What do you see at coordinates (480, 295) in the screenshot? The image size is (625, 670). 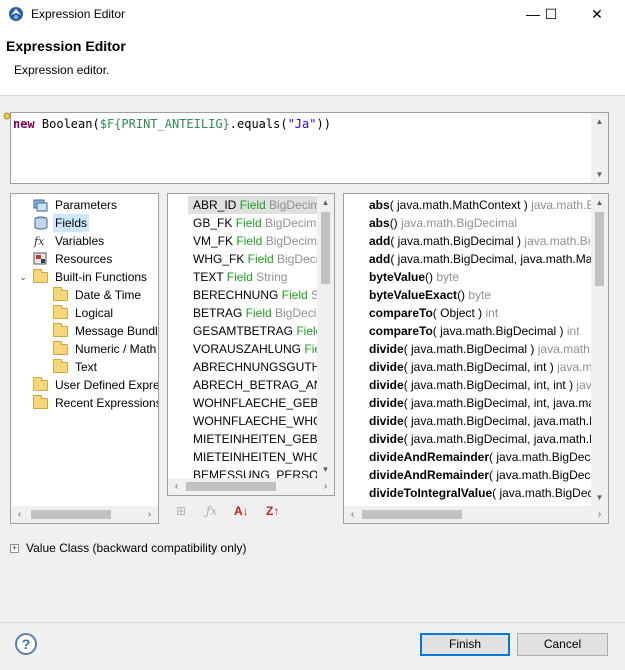 I see `method-list-item: byteValueExact() byte` at bounding box center [480, 295].